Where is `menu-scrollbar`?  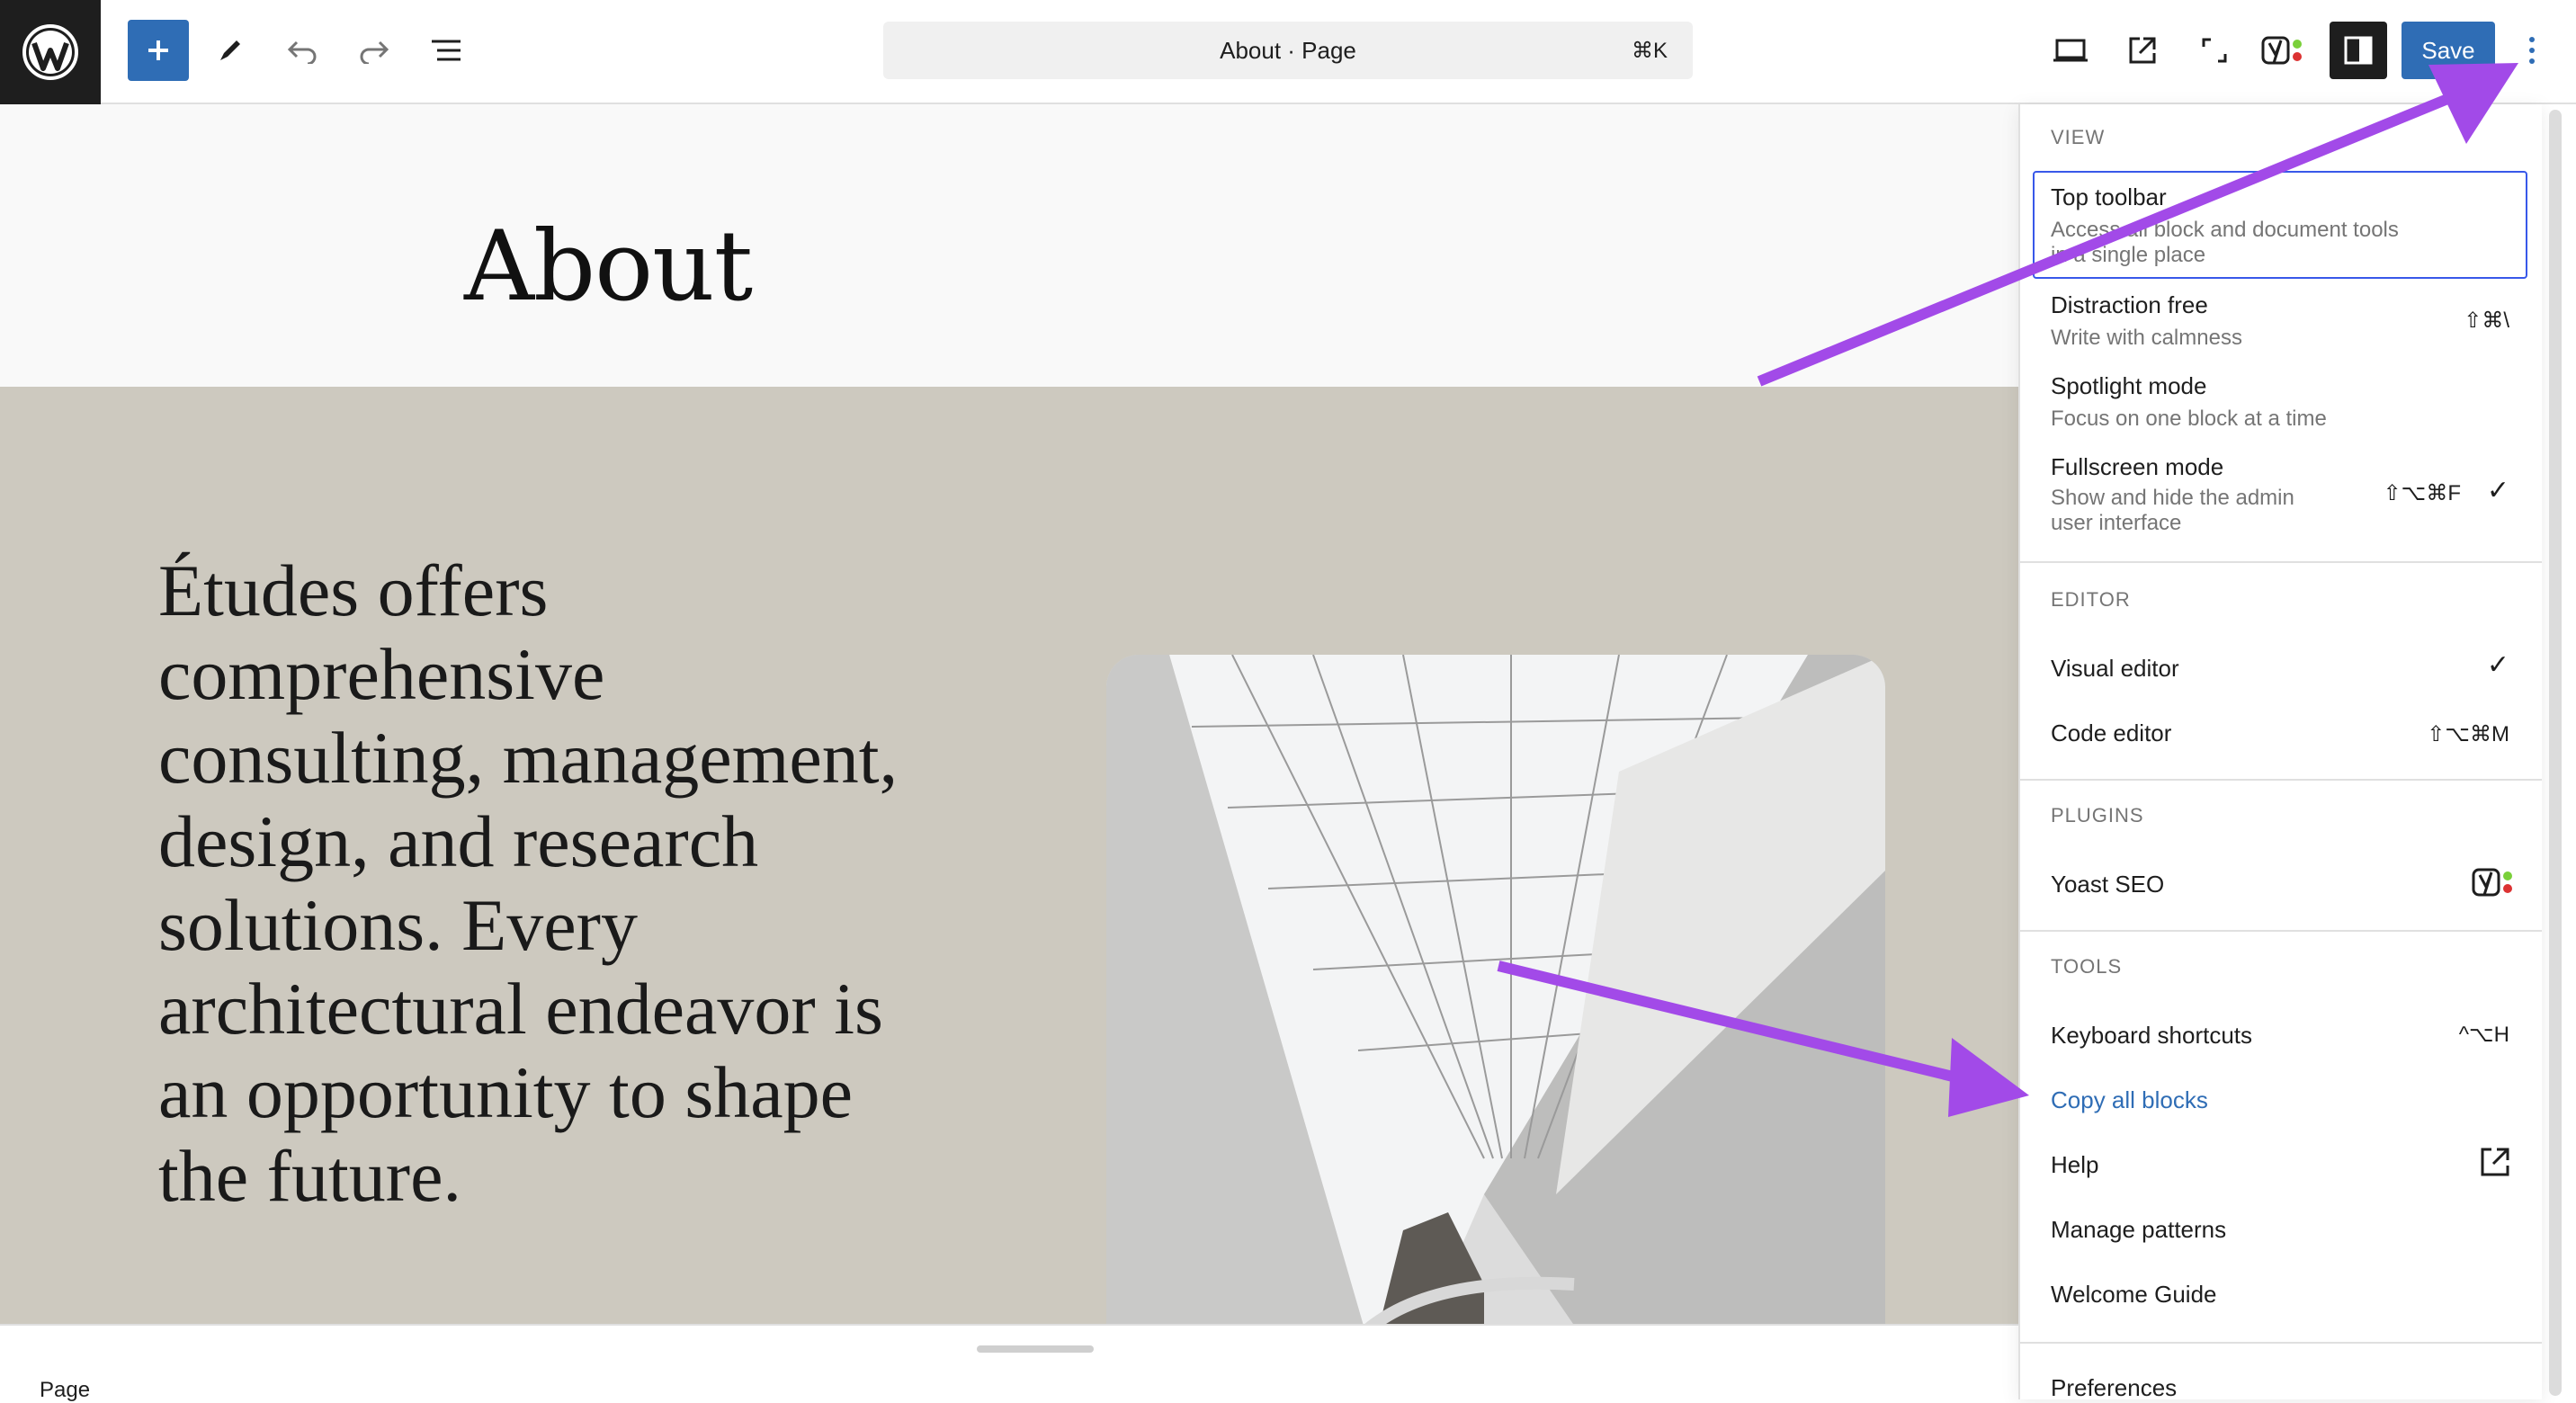
menu-scrollbar is located at coordinates (2555, 753).